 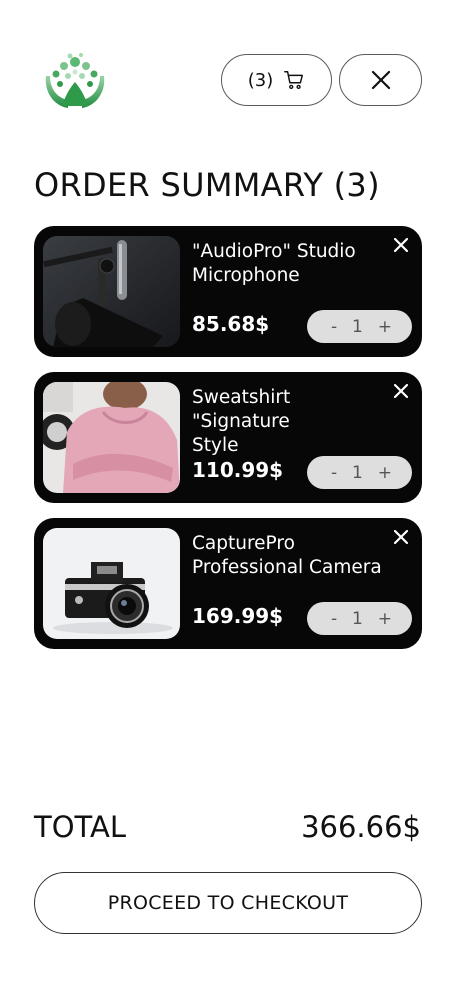 I want to click on cart-icon, so click(x=294, y=80).